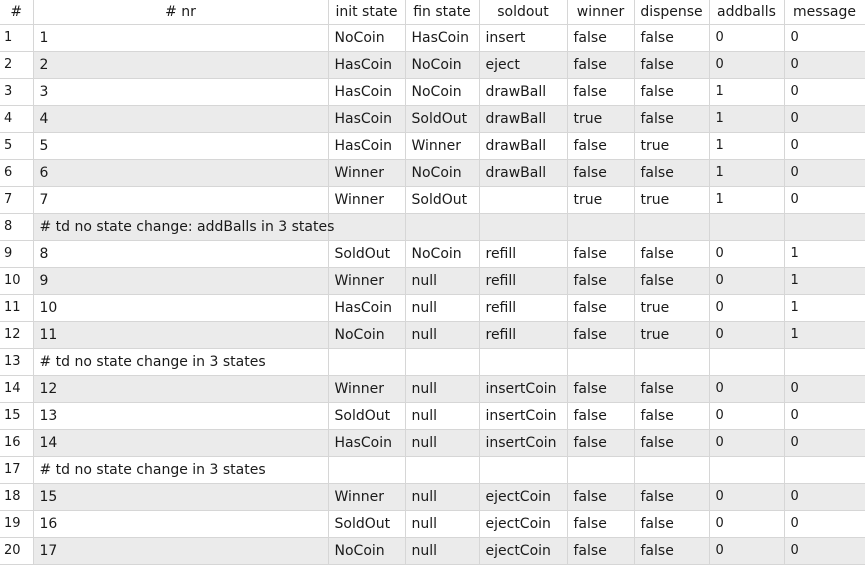 This screenshot has height=566, width=865. Describe the element at coordinates (181, 281) in the screenshot. I see `cell-nr: 9` at that location.